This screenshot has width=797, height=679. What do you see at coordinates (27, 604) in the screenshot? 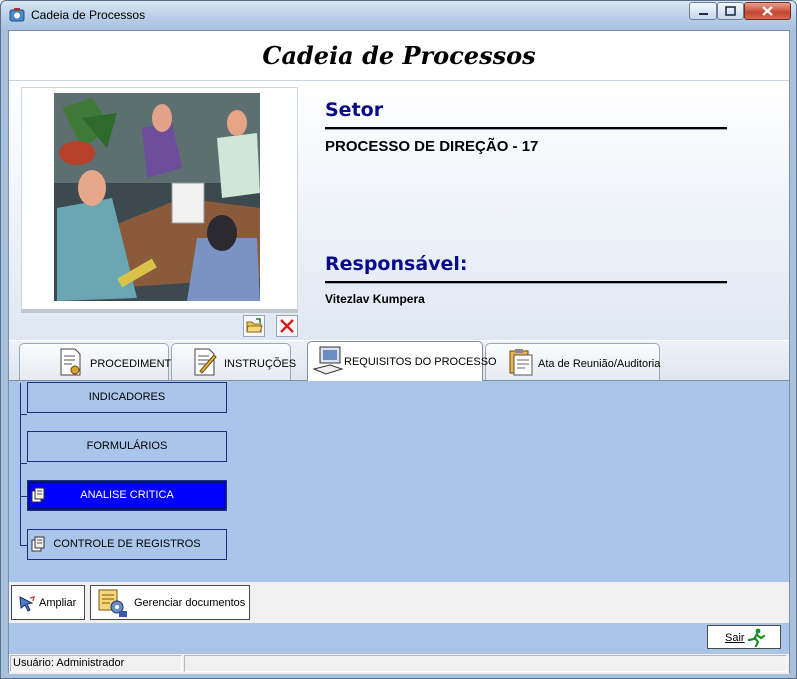
I see `zoom-pointer-icon` at bounding box center [27, 604].